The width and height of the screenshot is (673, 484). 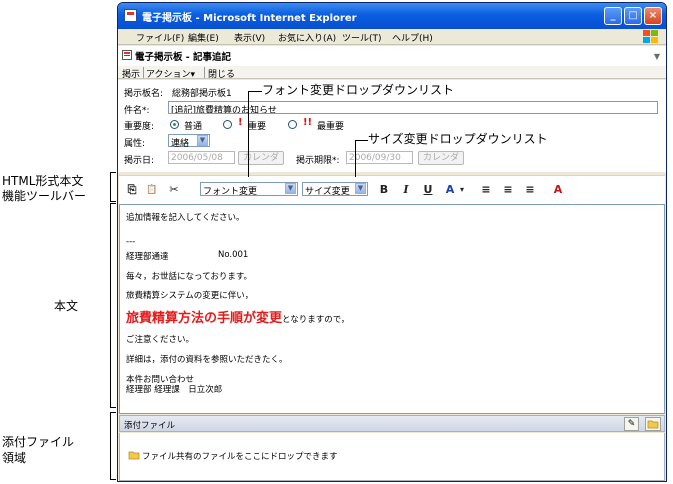 What do you see at coordinates (147, 257) in the screenshot?
I see `body-line: 経理部通達` at bounding box center [147, 257].